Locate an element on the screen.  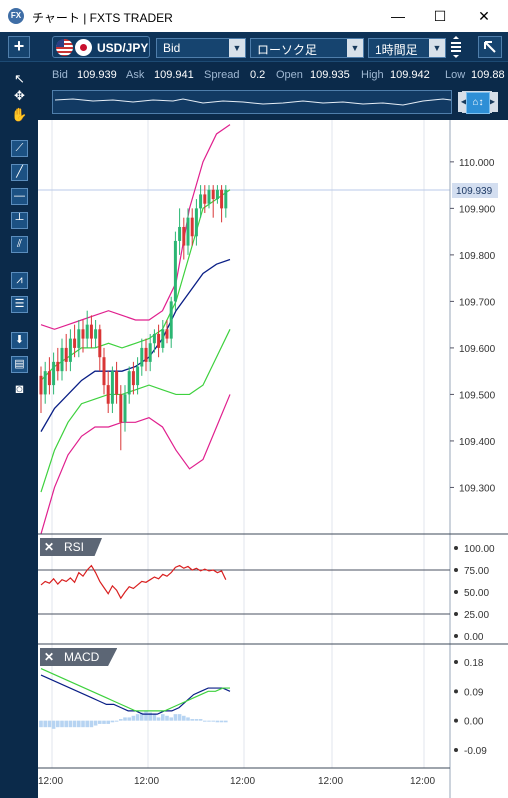
price-tick-label: 109.300 is located at coordinates (477, 488).